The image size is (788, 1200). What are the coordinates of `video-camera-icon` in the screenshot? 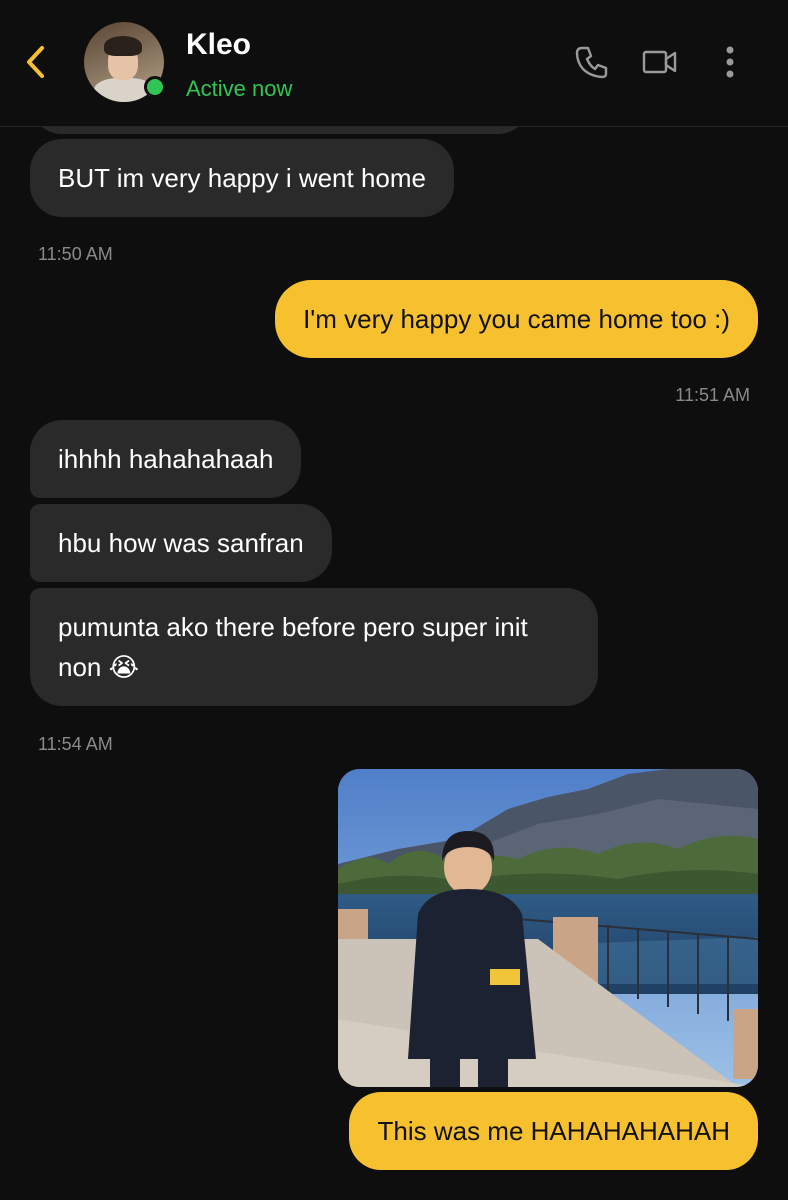 It's located at (659, 62).